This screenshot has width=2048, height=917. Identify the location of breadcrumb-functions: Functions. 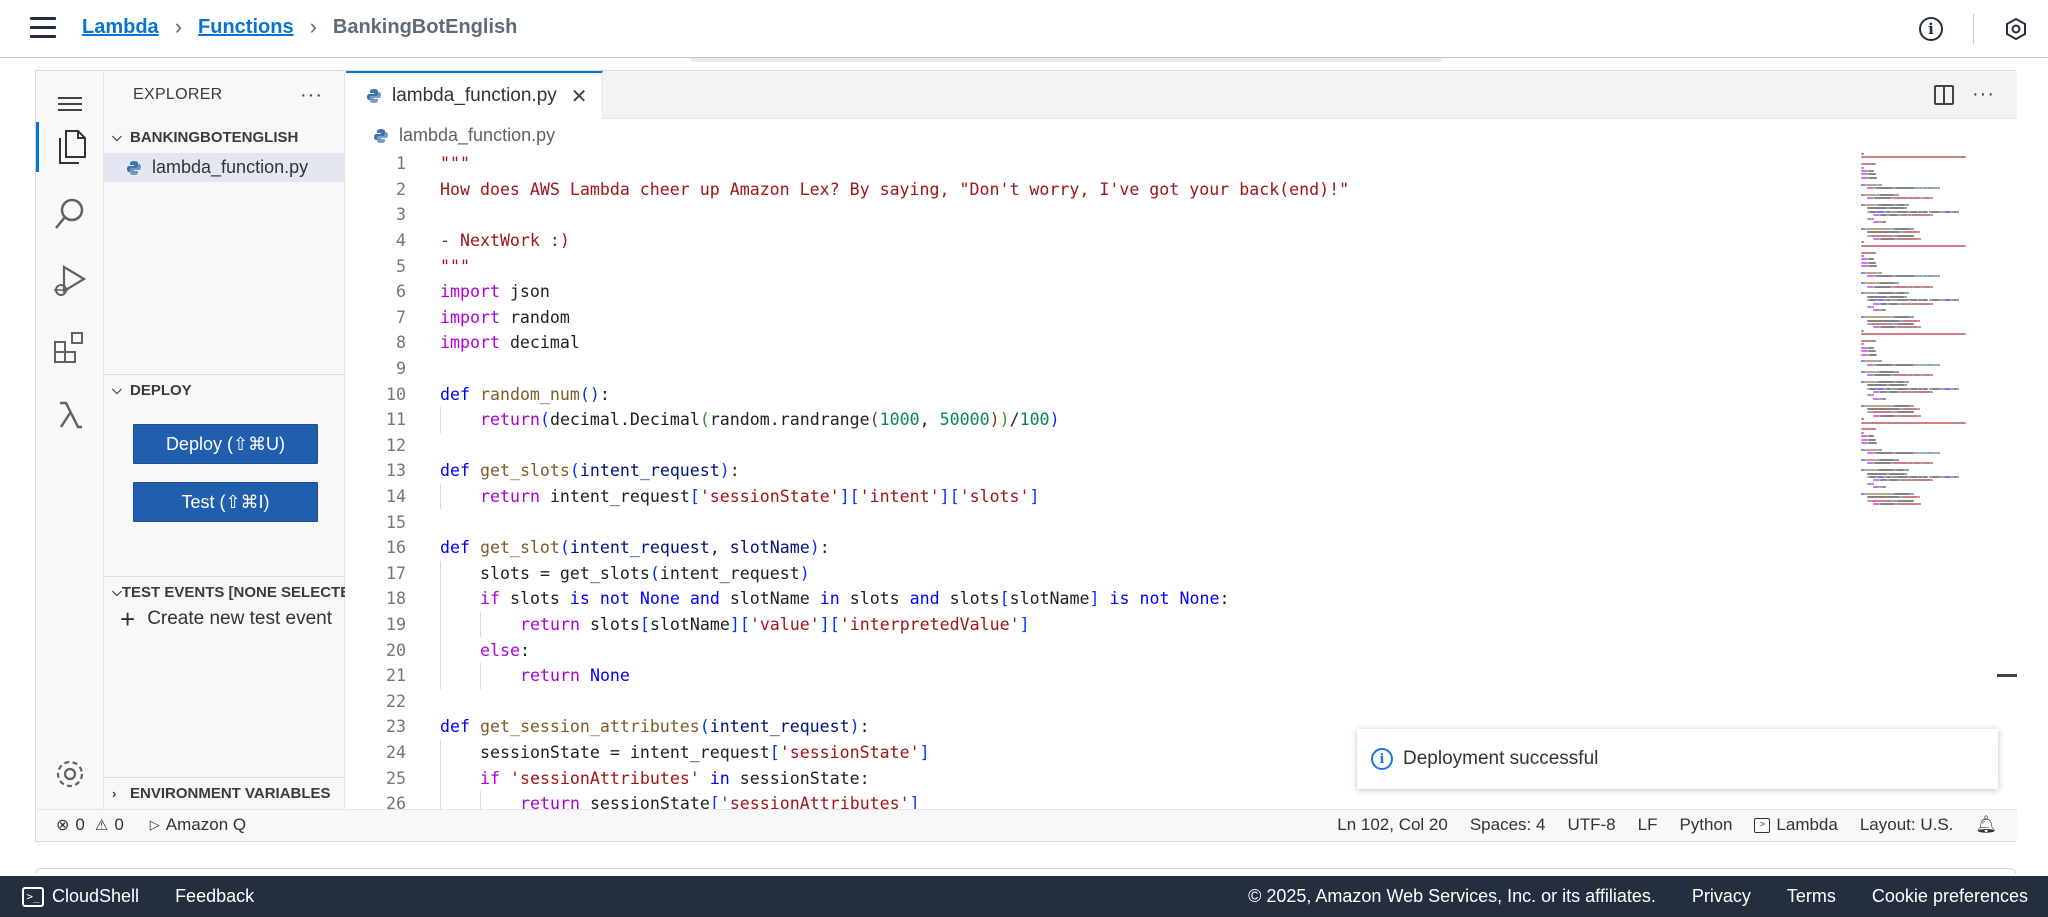
(246, 27).